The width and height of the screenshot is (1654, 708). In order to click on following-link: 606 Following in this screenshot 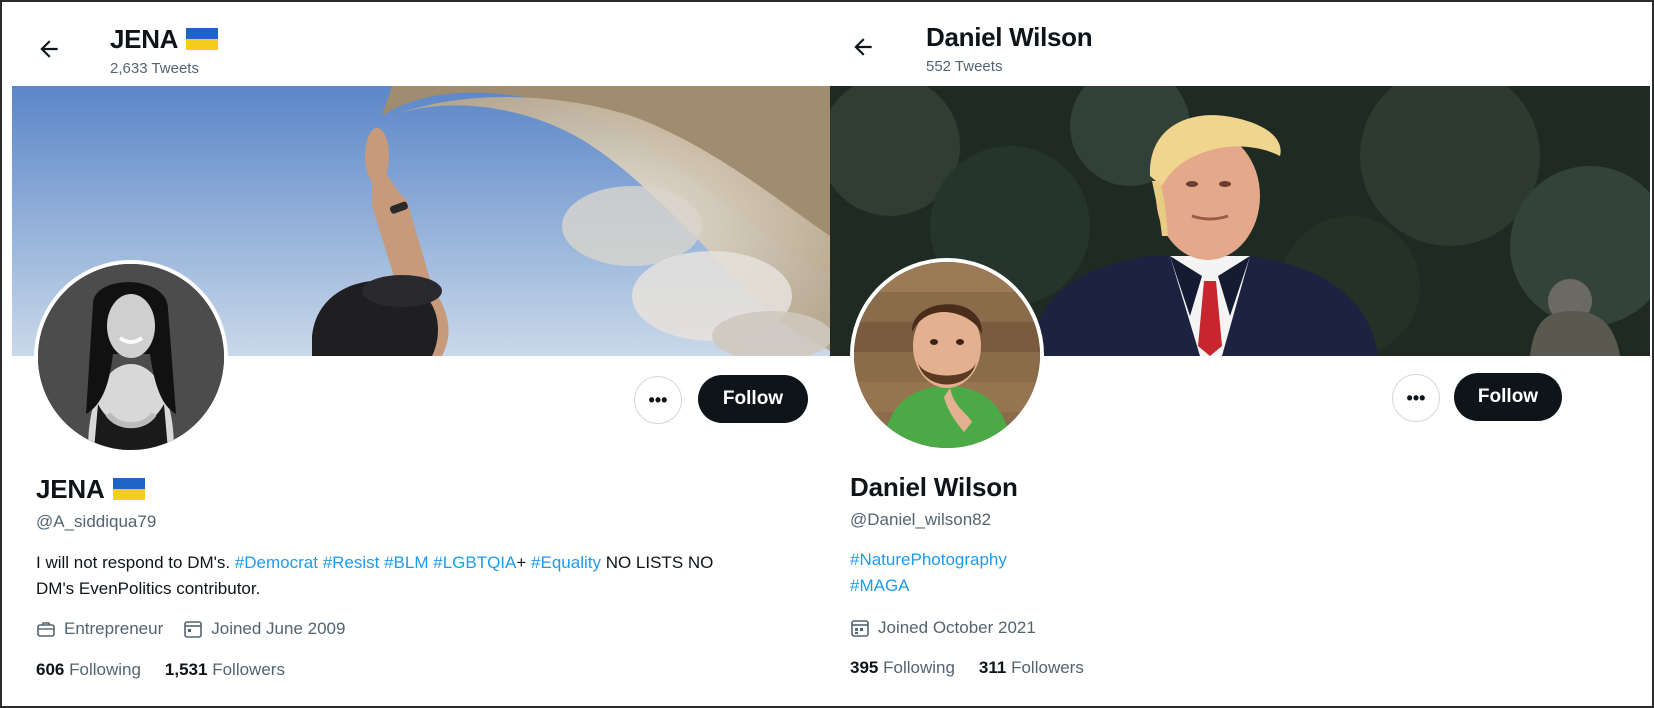, I will do `click(88, 669)`.